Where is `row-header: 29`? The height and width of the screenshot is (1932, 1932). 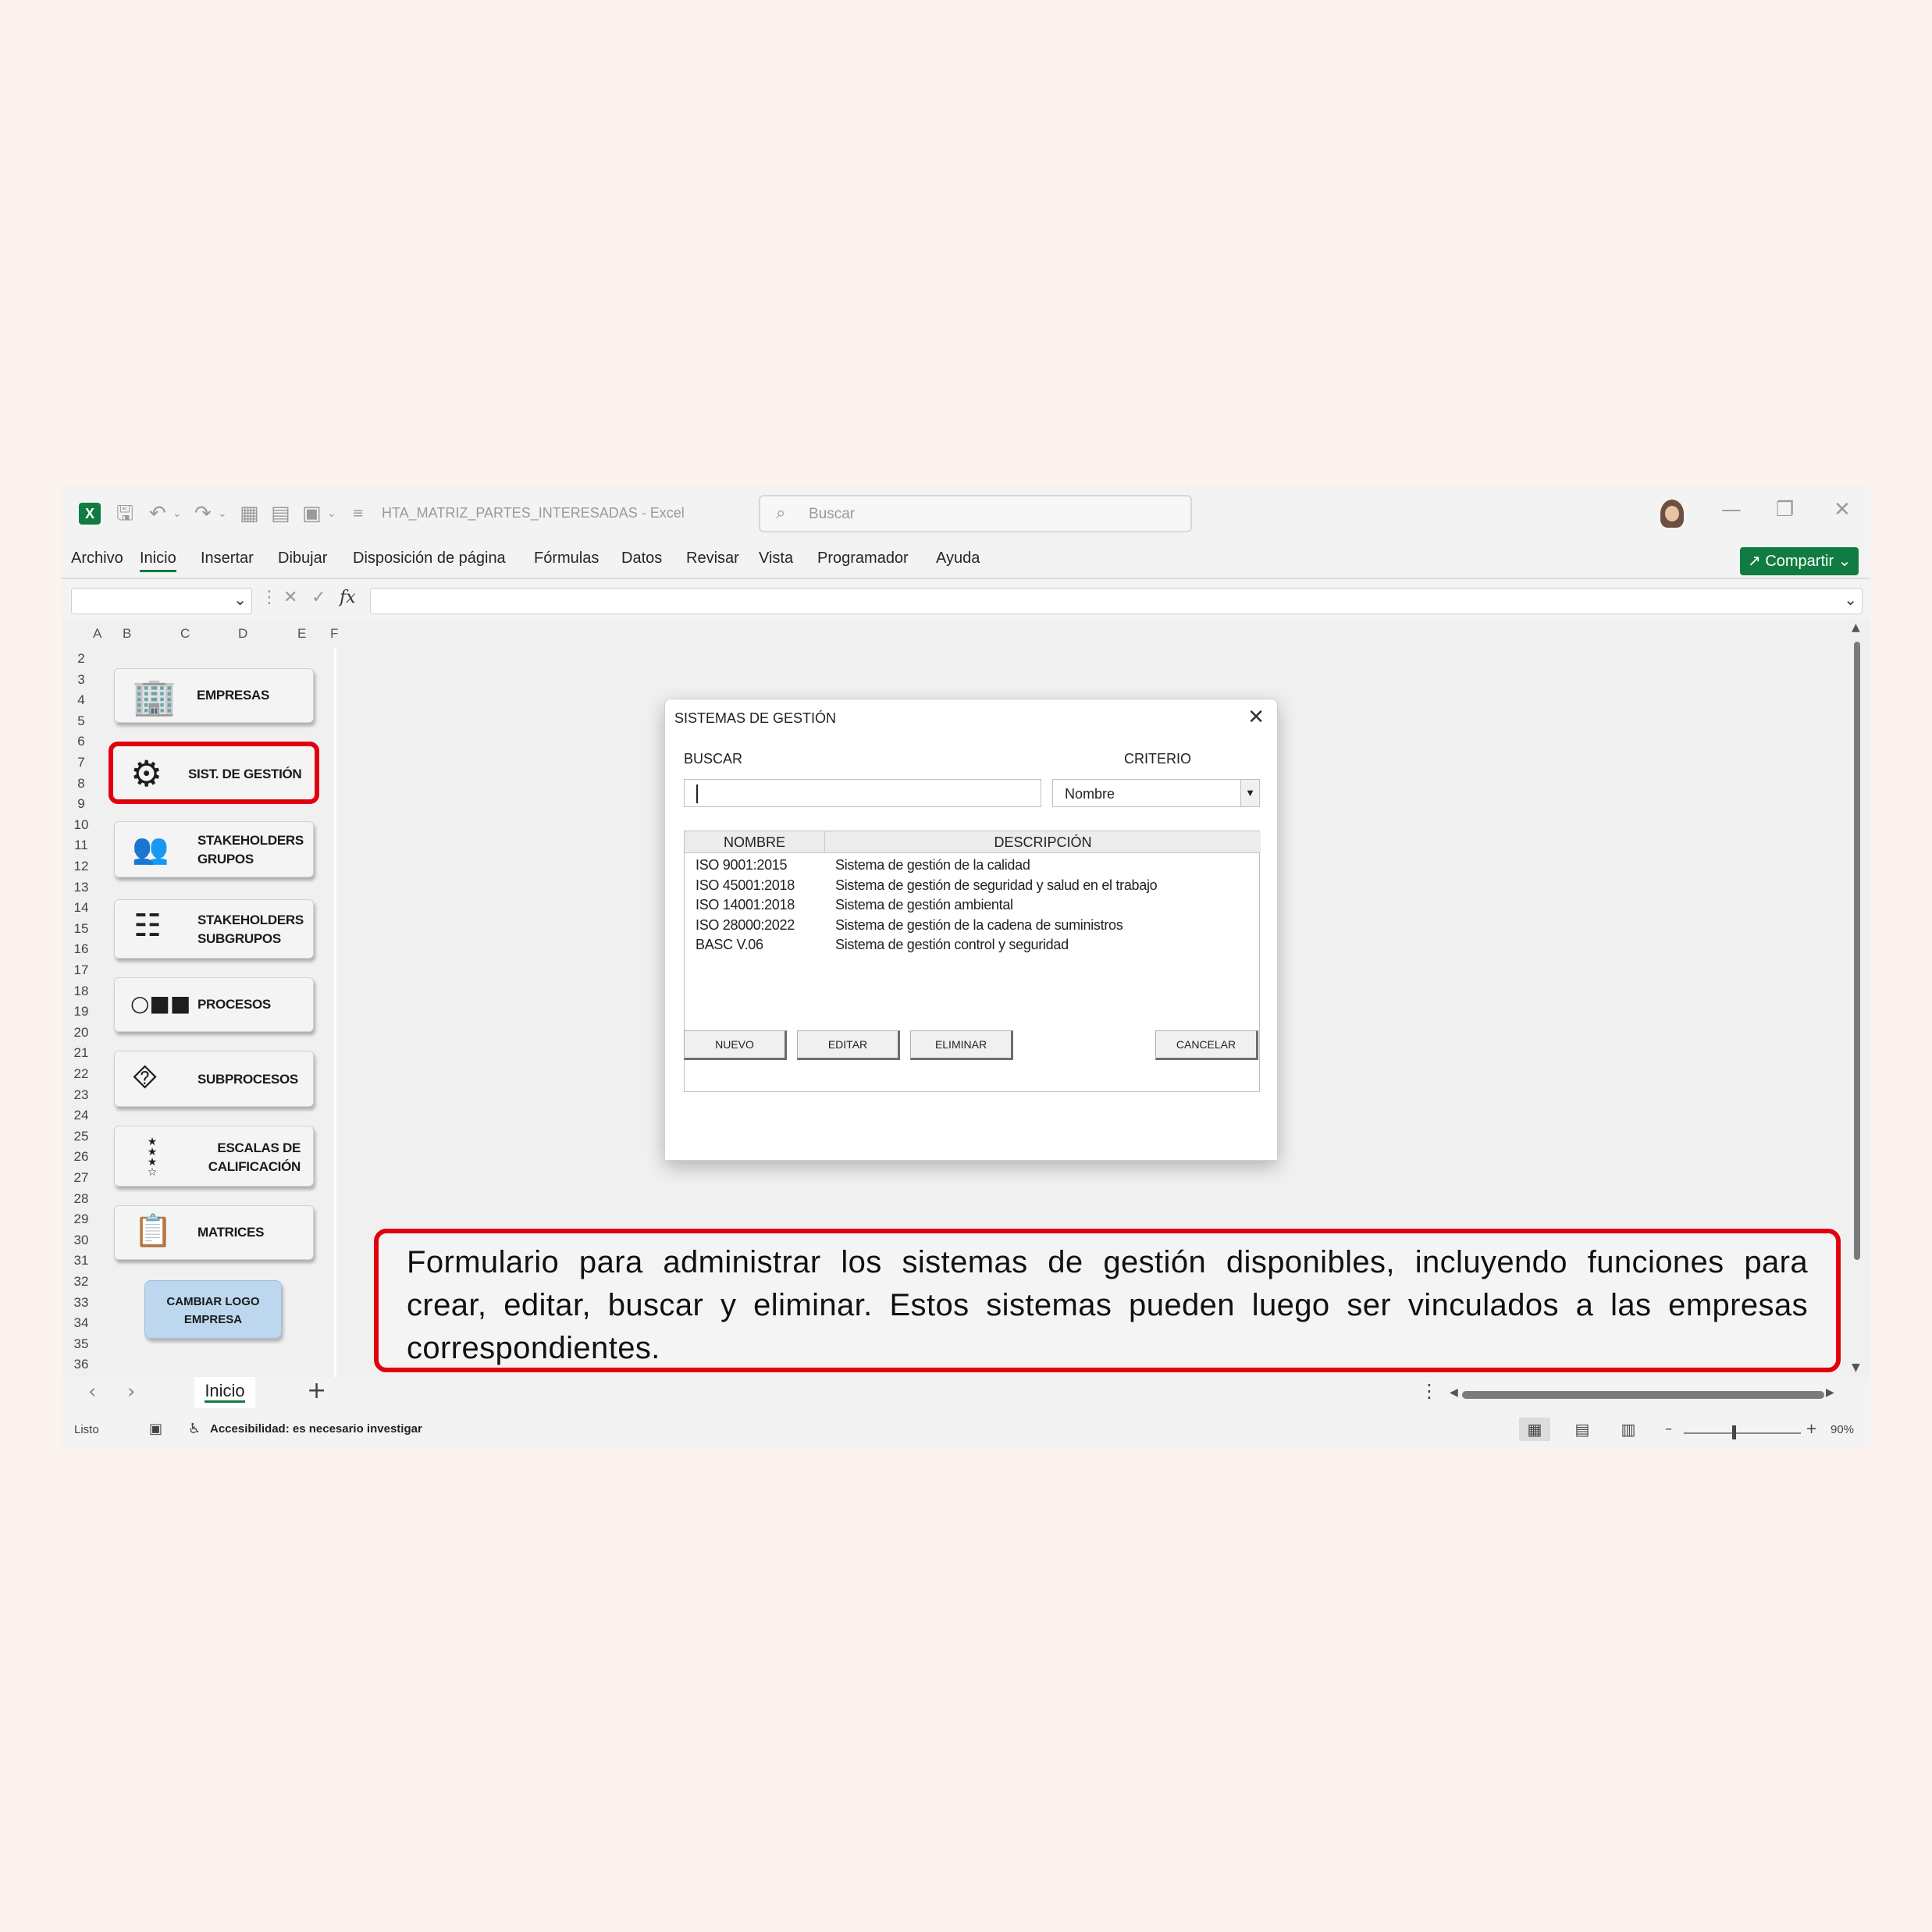 row-header: 29 is located at coordinates (81, 1219).